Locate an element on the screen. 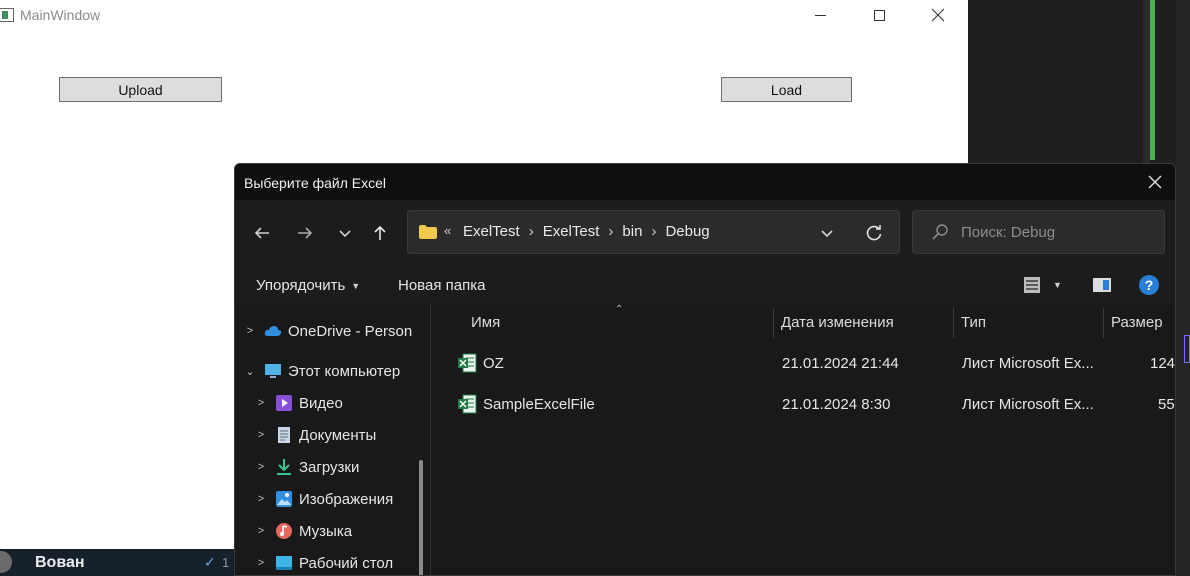 Image resolution: width=1190 pixels, height=576 pixels. dialog-titlebar: Выберите файл Excel is located at coordinates (705, 182).